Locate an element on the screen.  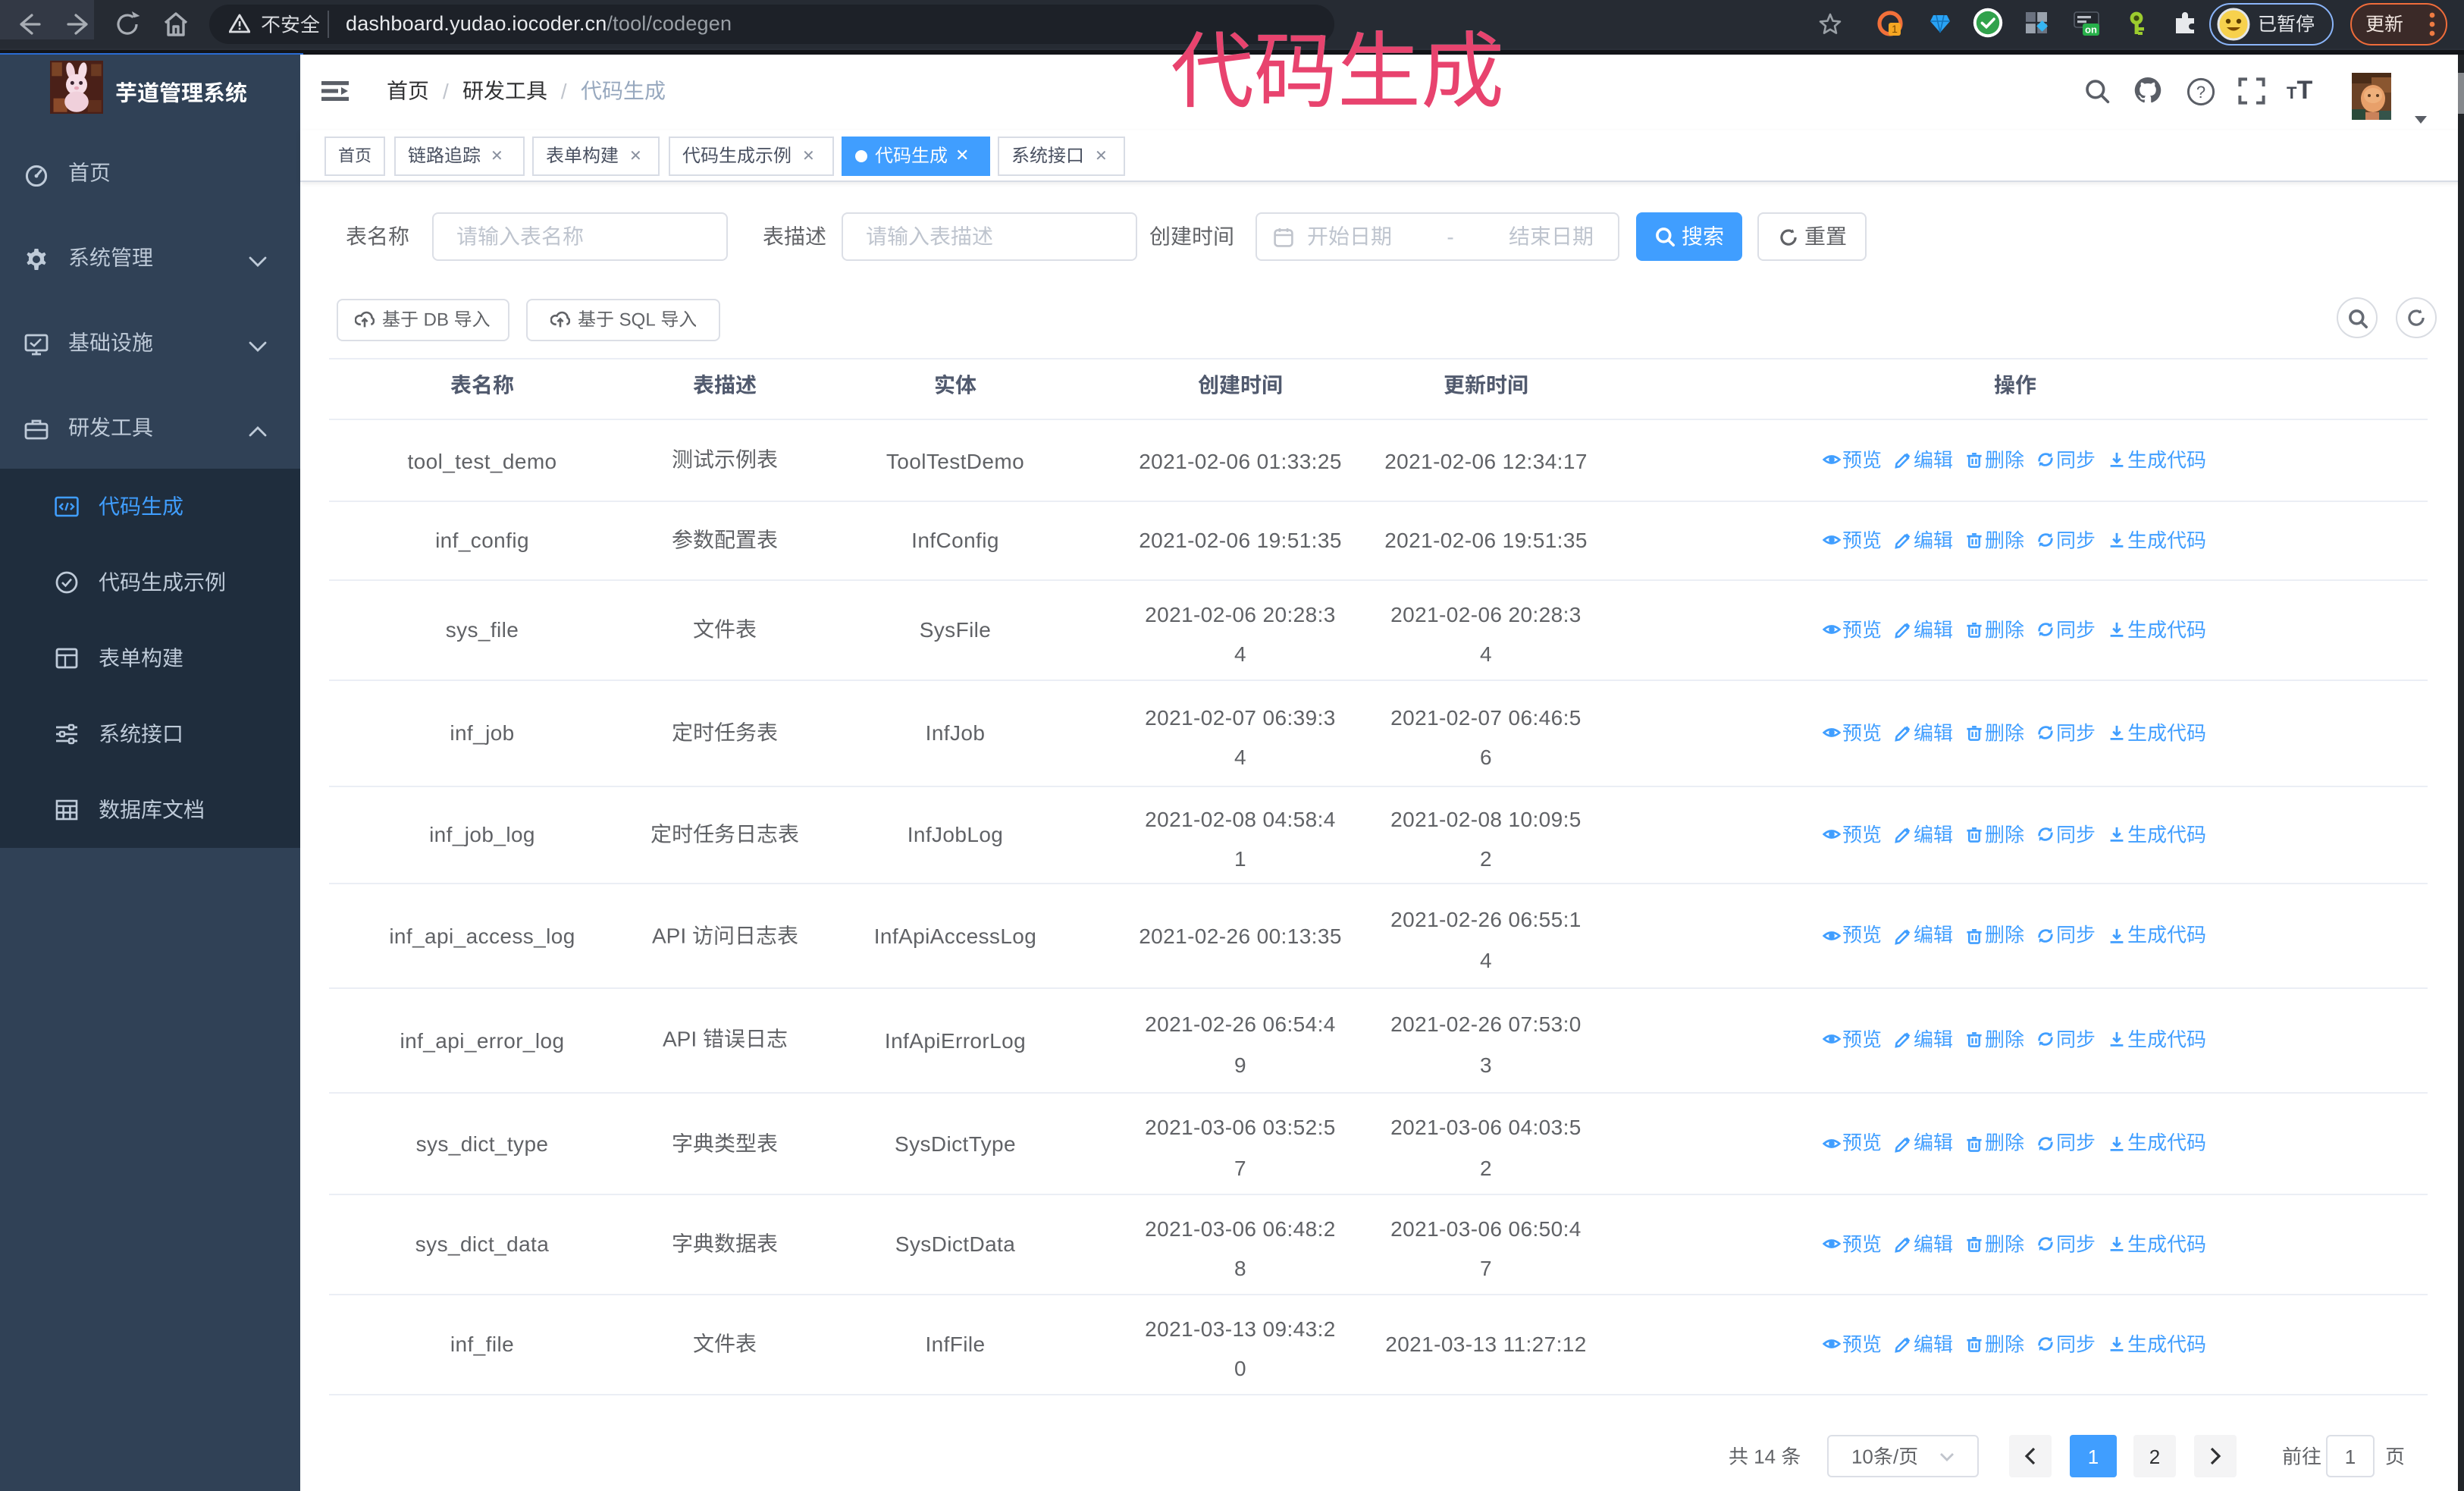
svg-text: 1 is located at coordinates (1895, 29).